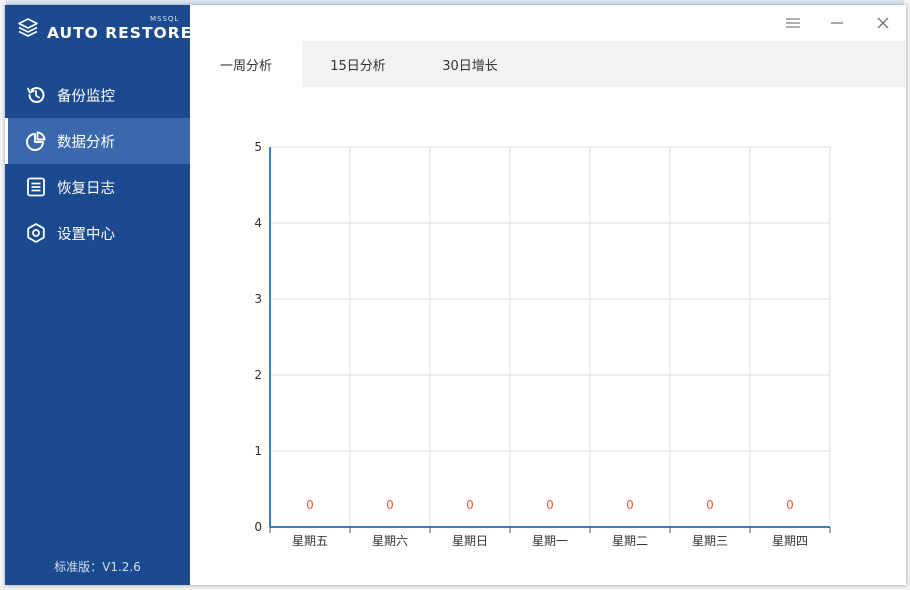 The height and width of the screenshot is (590, 910). Describe the element at coordinates (36, 233) in the screenshot. I see `settings-icon` at that location.